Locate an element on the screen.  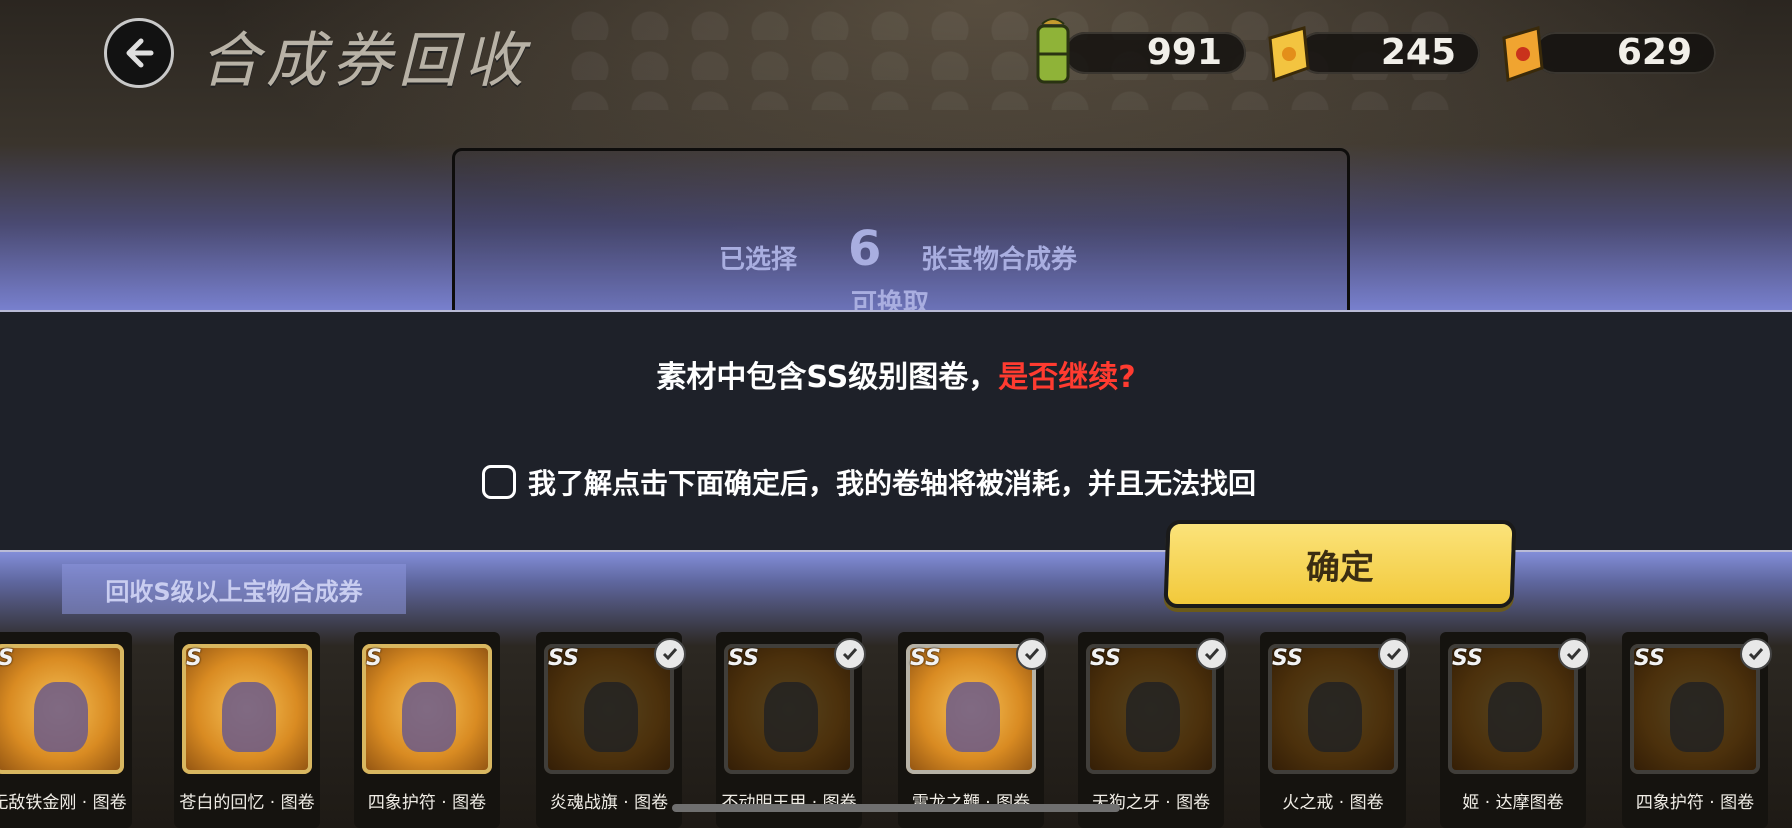
acknowledge-row: 我了解点击下面确定后，我的卷轴将被消耗，并且无法找回 is located at coordinates (869, 482).